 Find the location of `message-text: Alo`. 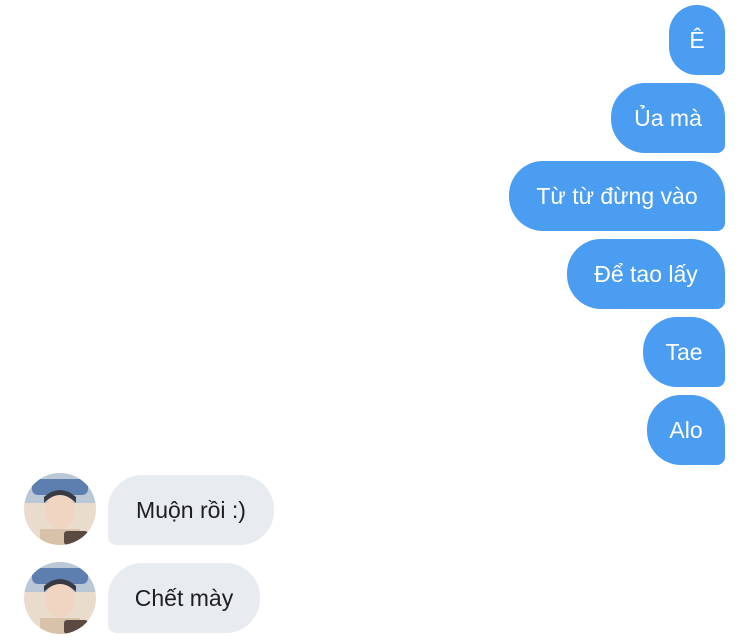

message-text: Alo is located at coordinates (686, 429).